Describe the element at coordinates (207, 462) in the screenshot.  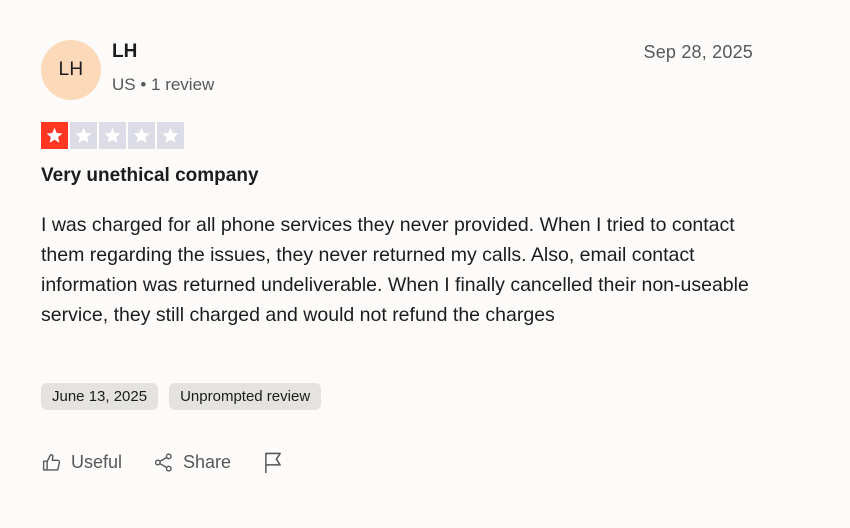
I see `share-label: Share` at that location.